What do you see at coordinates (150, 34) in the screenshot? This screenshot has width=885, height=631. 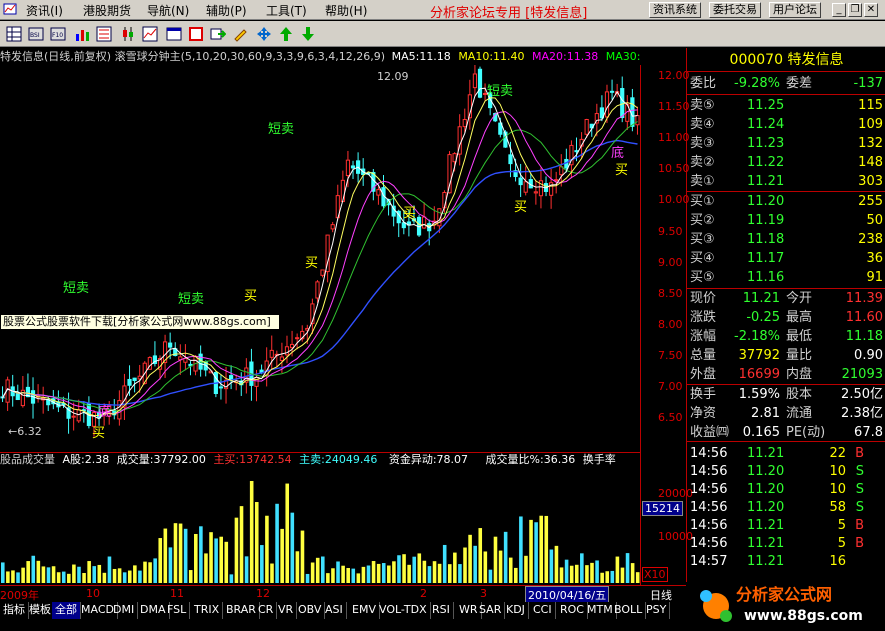 I see `multi-chart-icon` at bounding box center [150, 34].